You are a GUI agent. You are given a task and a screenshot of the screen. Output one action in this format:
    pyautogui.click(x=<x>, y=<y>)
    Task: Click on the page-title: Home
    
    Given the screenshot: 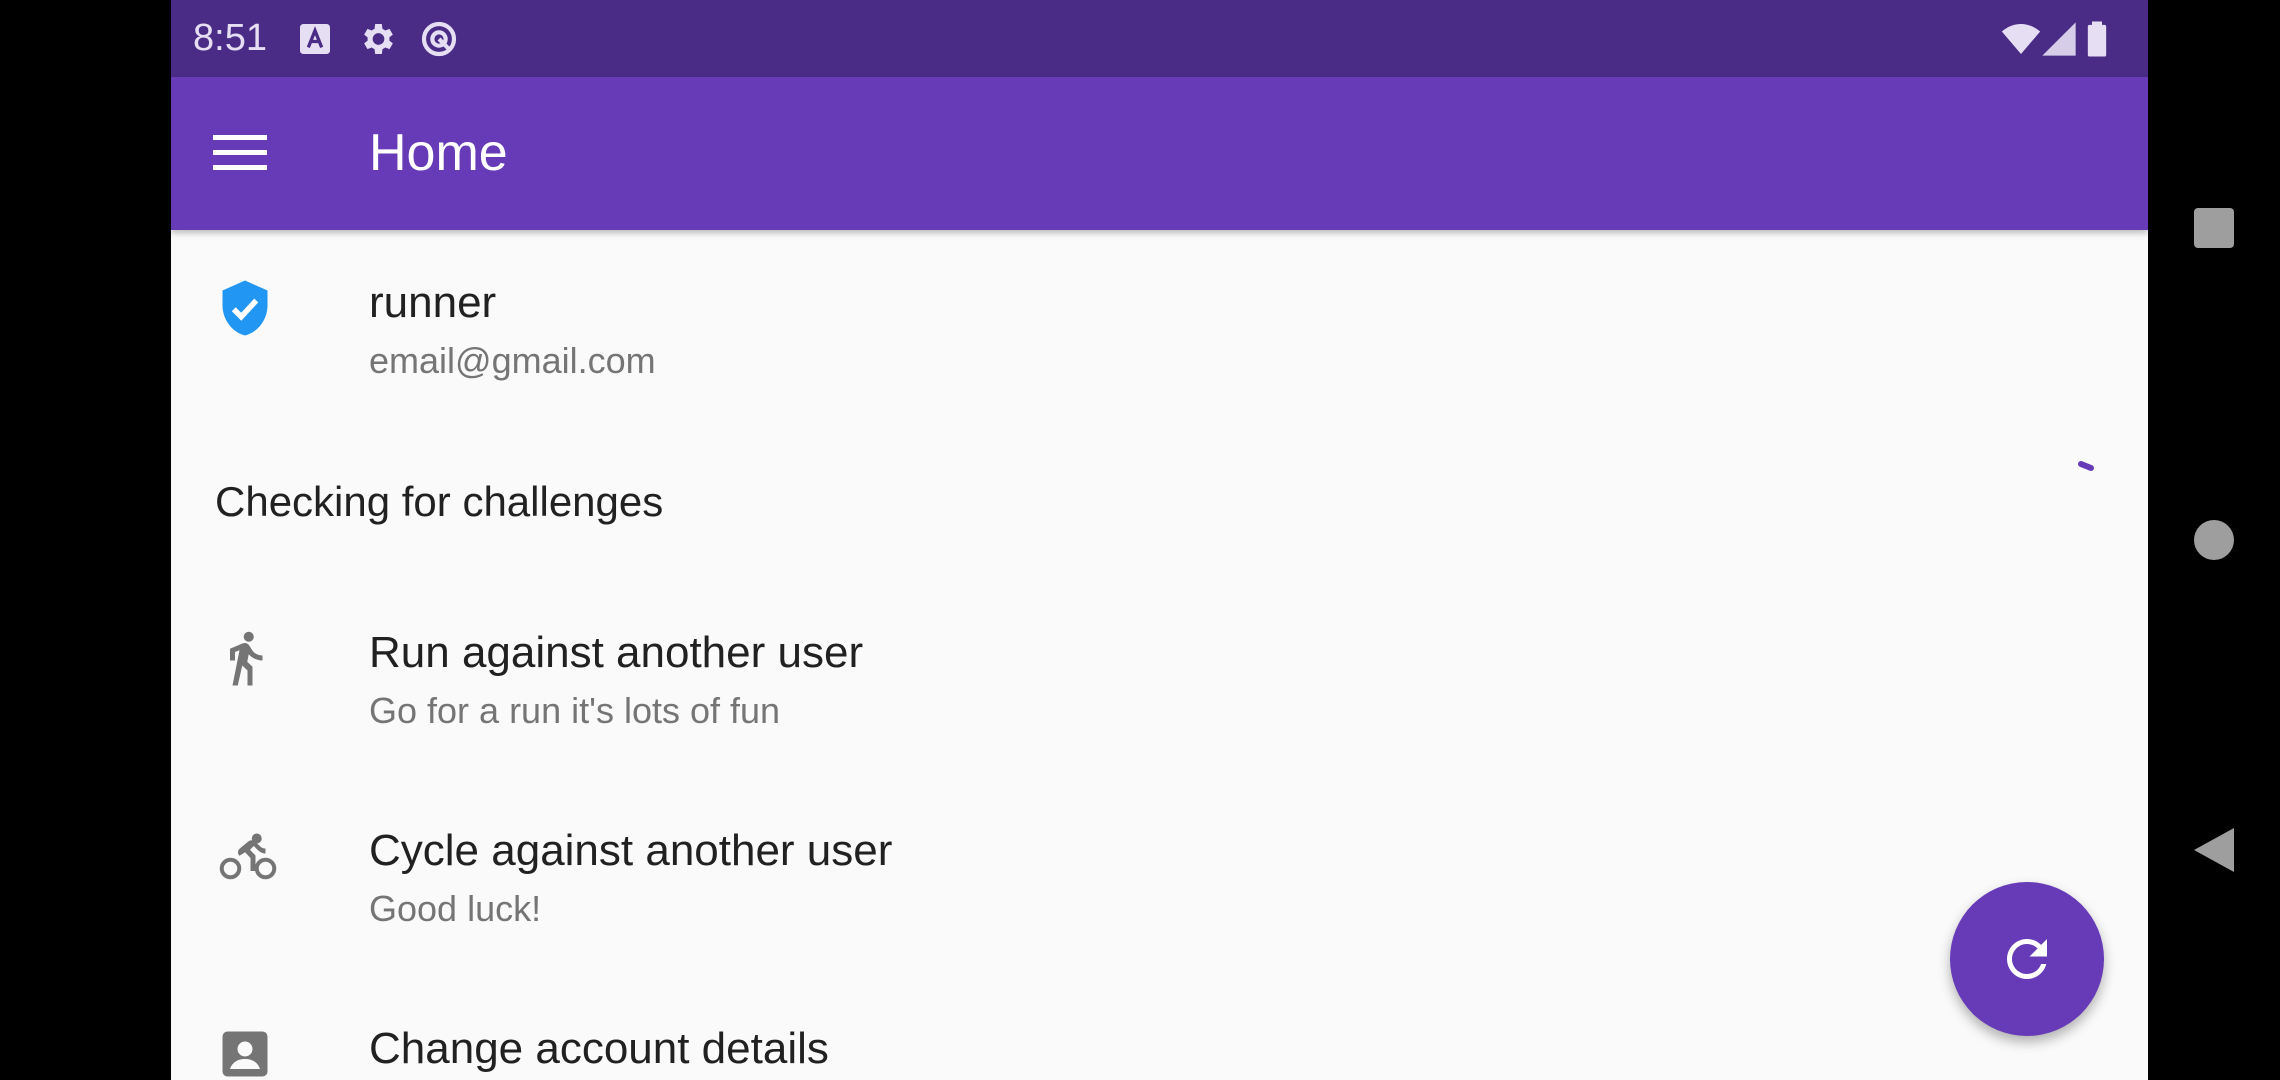 What is the action you would take?
    pyautogui.click(x=438, y=153)
    